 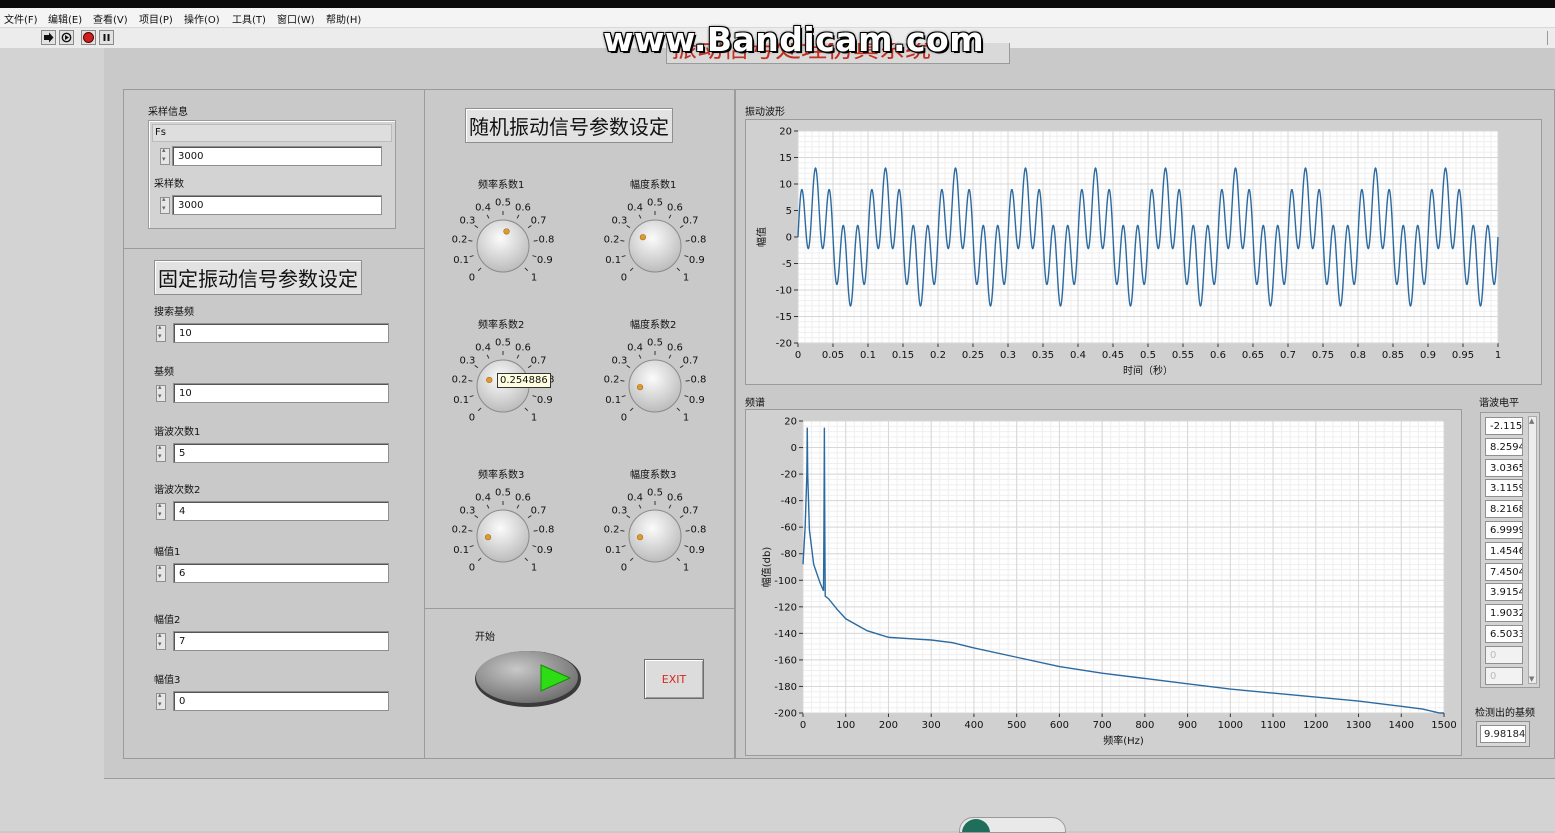 What do you see at coordinates (281, 701) in the screenshot?
I see `fixed-field-input: 0` at bounding box center [281, 701].